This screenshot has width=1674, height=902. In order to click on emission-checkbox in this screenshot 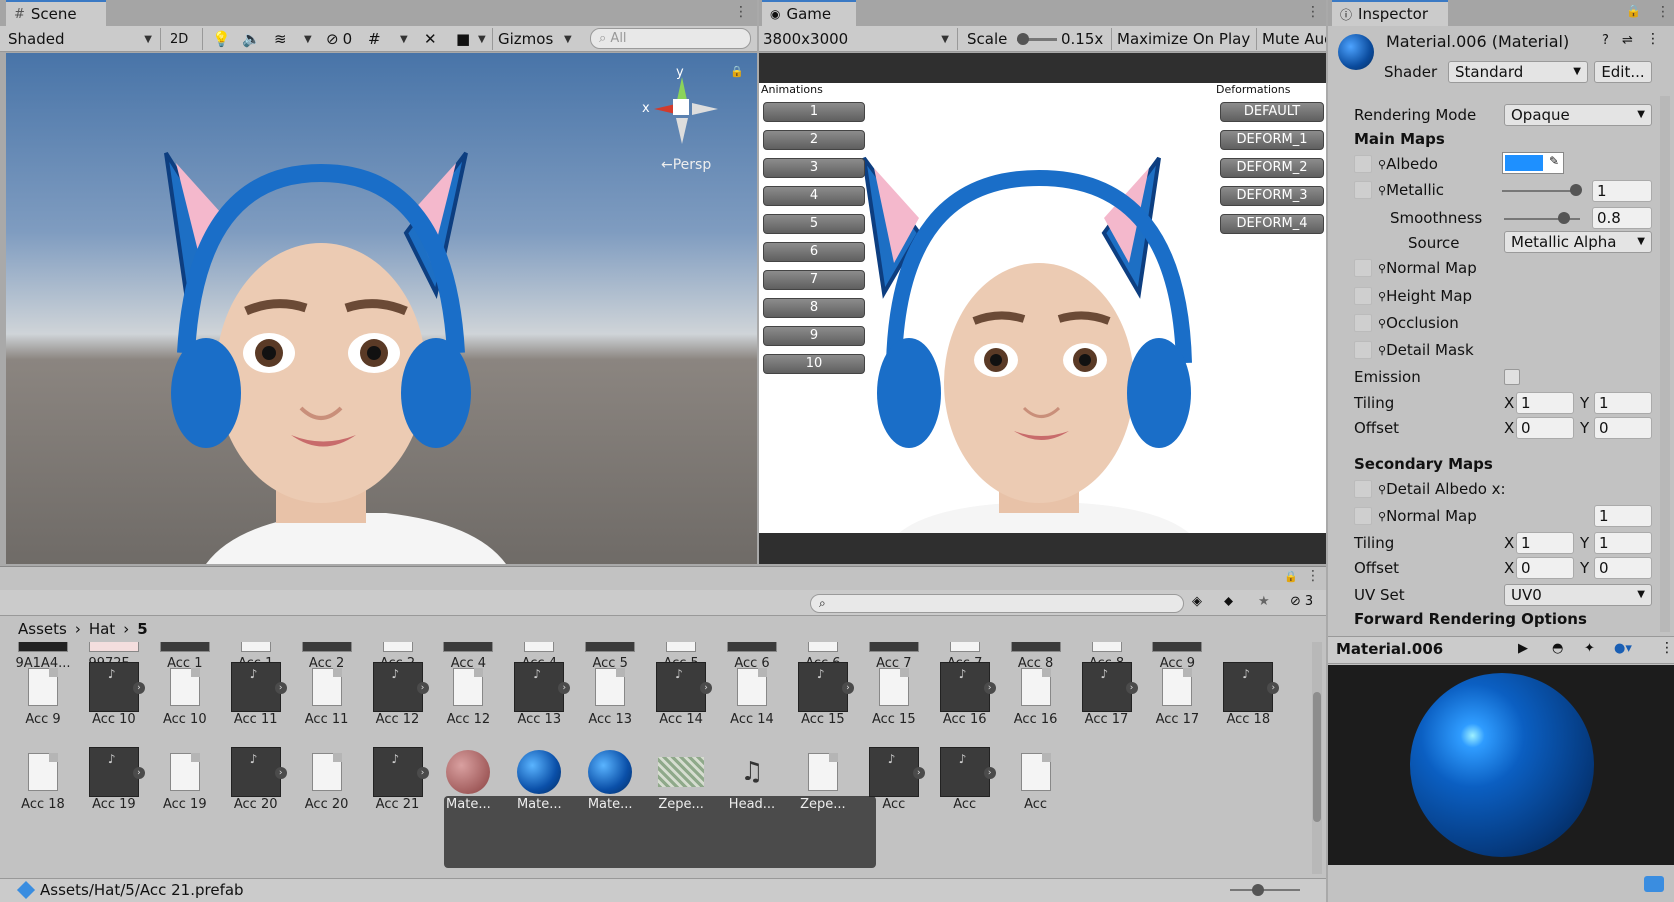, I will do `click(1512, 377)`.